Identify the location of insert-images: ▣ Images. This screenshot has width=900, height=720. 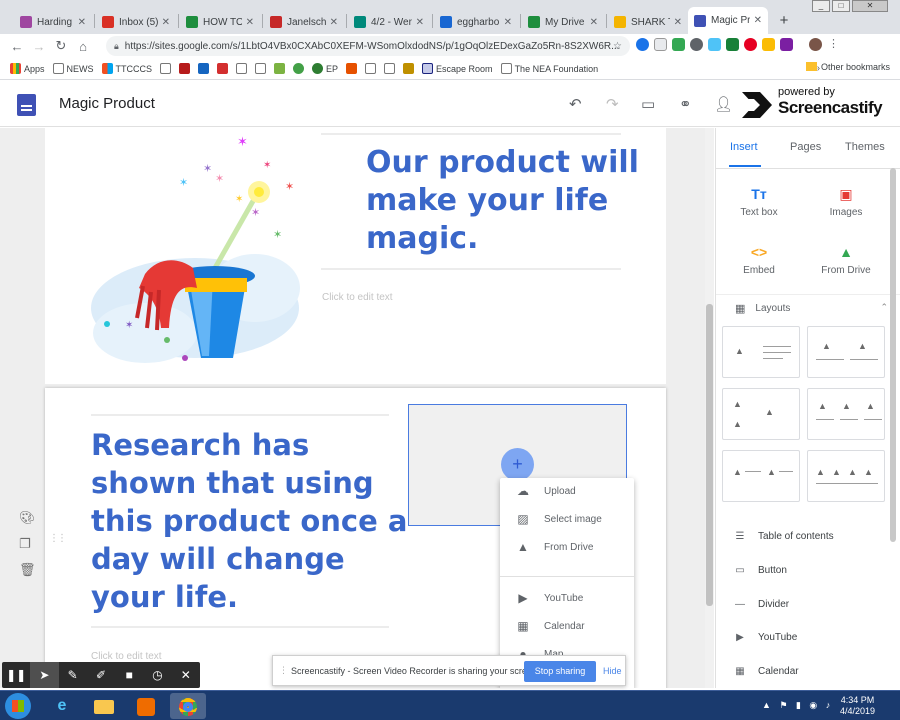
(846, 202).